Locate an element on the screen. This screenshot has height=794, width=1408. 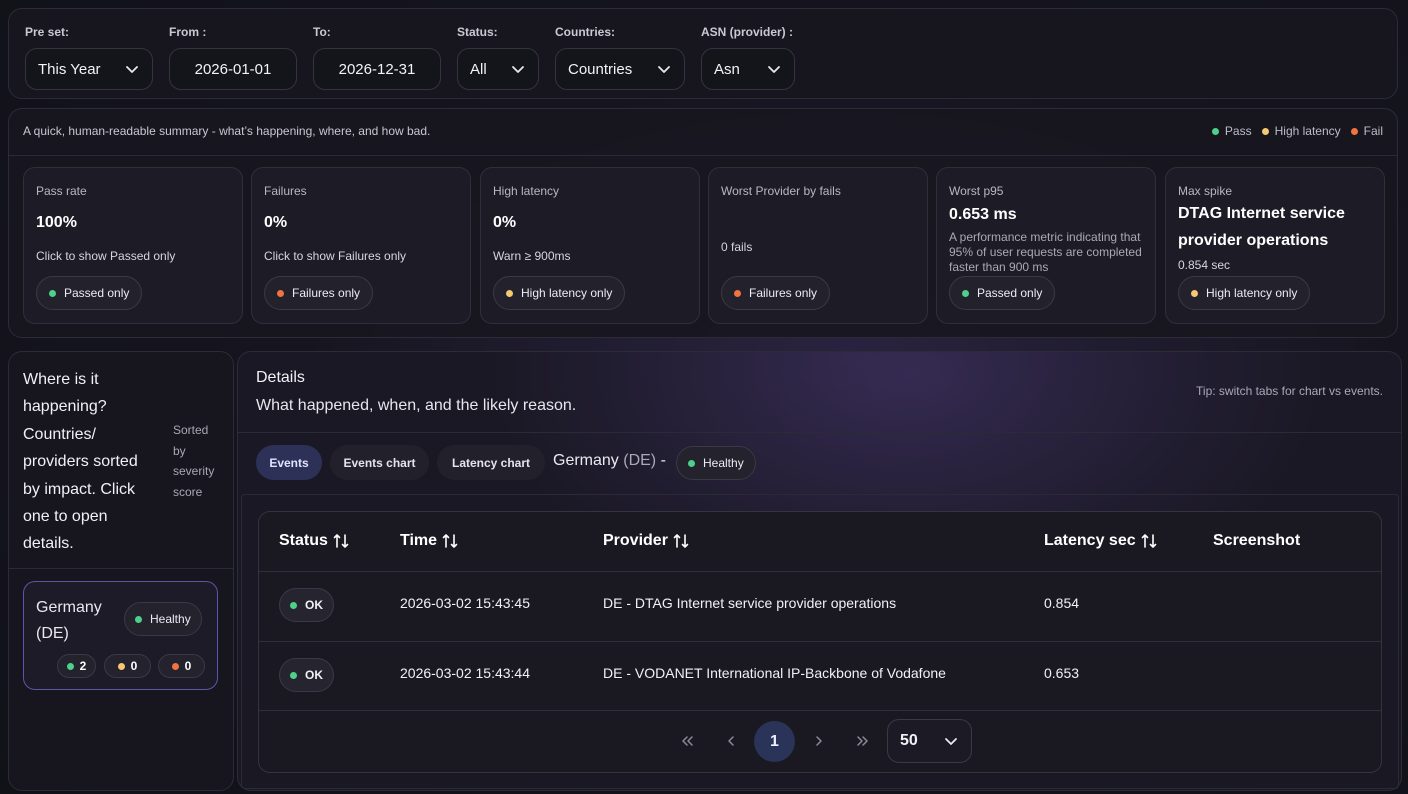
column-header-time: Time is located at coordinates (429, 541).